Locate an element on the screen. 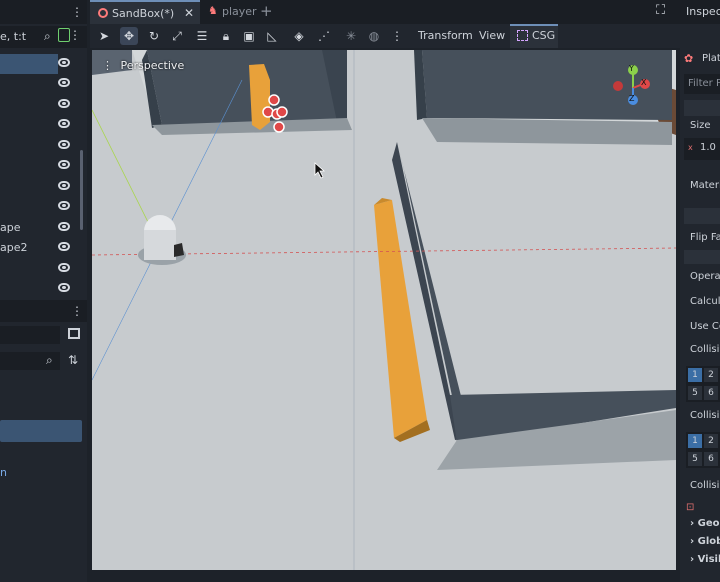 The height and width of the screenshot is (582, 720). rotate-tool-icon: ↻ is located at coordinates (154, 36).